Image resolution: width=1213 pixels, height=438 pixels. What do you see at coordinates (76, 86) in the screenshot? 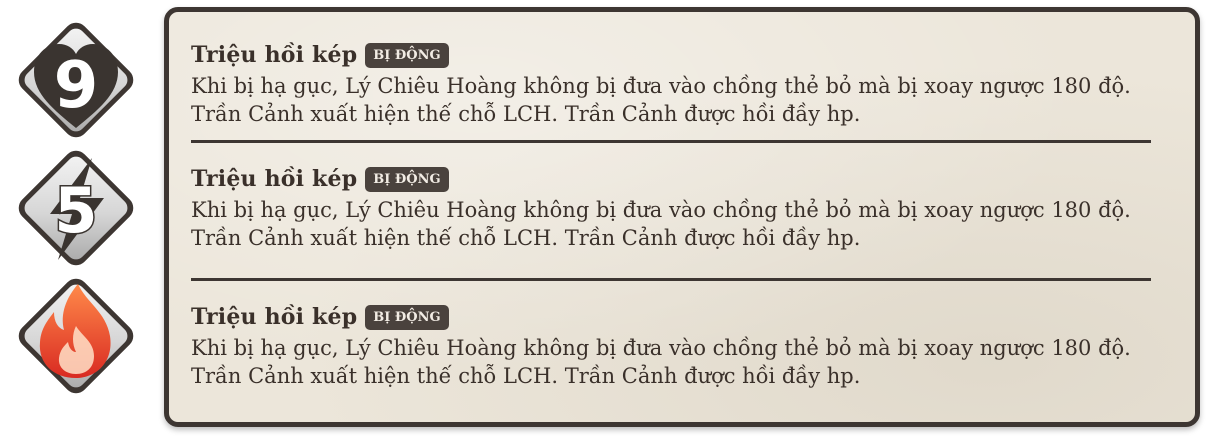
I see `hp-value: 9` at bounding box center [76, 86].